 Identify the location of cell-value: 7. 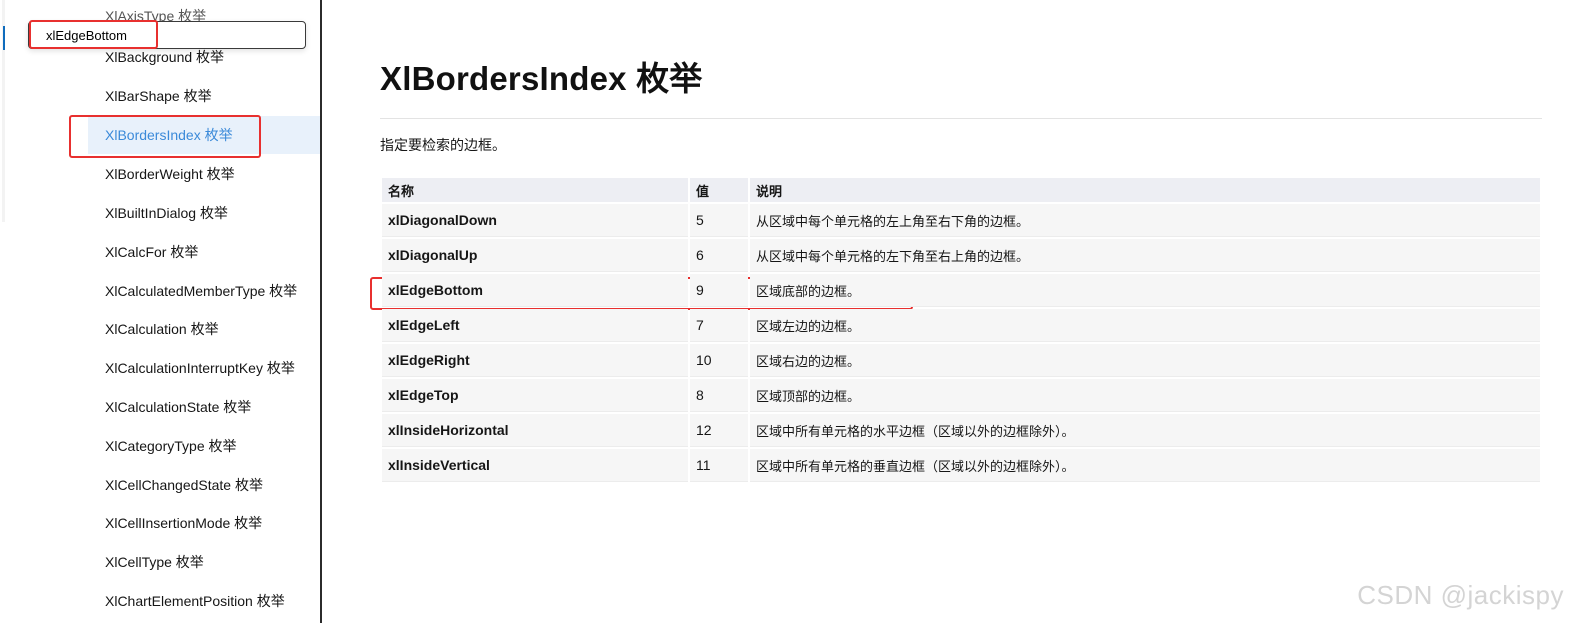
(719, 325).